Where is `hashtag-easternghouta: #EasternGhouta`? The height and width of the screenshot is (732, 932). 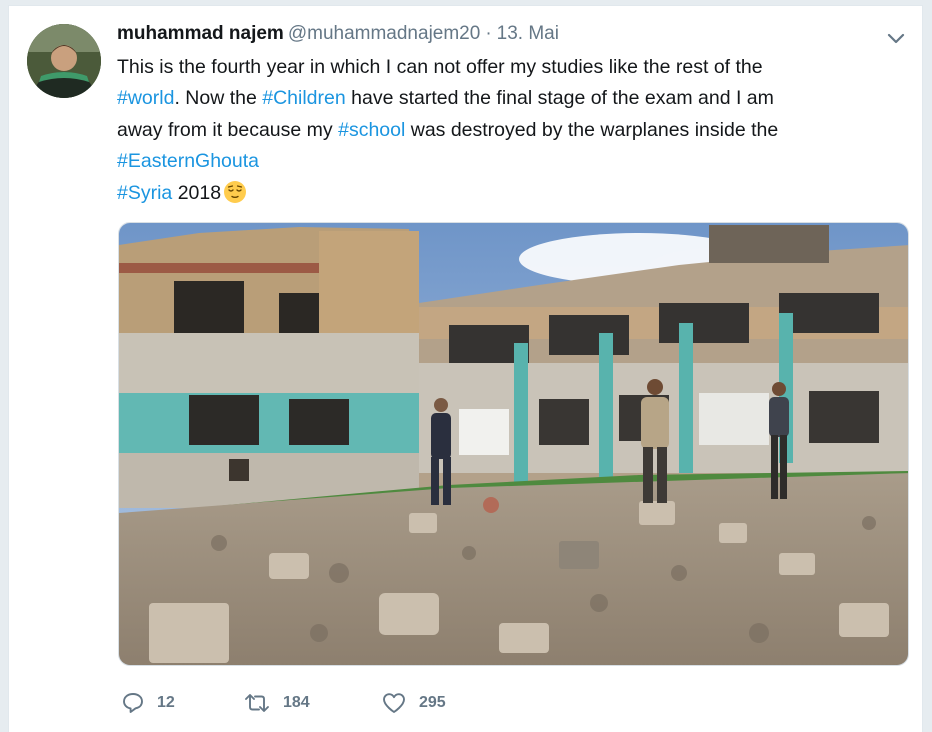
hashtag-easternghouta: #EasternGhouta is located at coordinates (188, 161).